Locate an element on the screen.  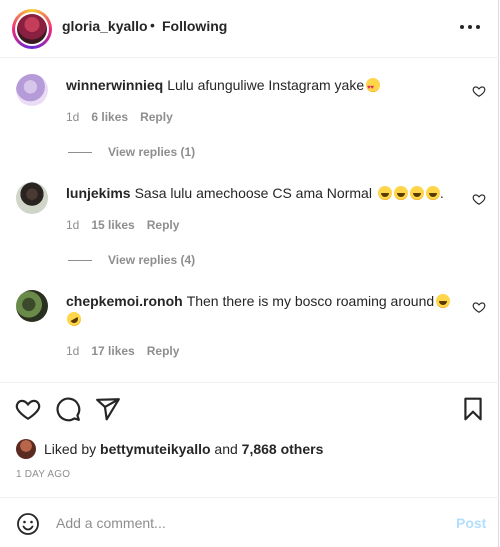
comment-username: lunjekims is located at coordinates (98, 193).